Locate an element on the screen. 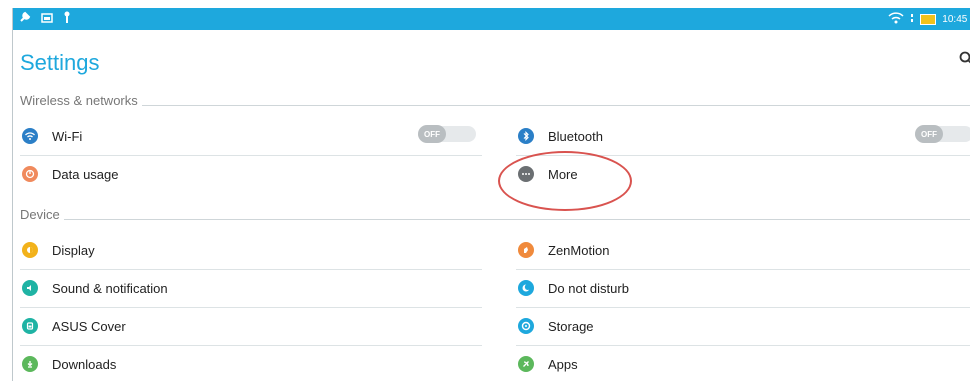 The image size is (970, 381). download-icon is located at coordinates (30, 364).